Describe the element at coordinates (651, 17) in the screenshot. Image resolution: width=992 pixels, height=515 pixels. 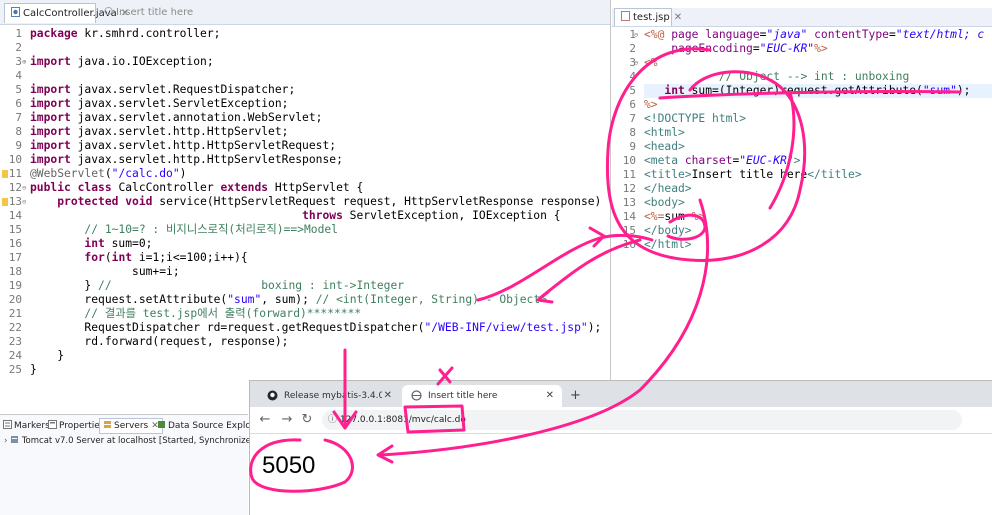
I see `tab-label: test.jsp` at that location.